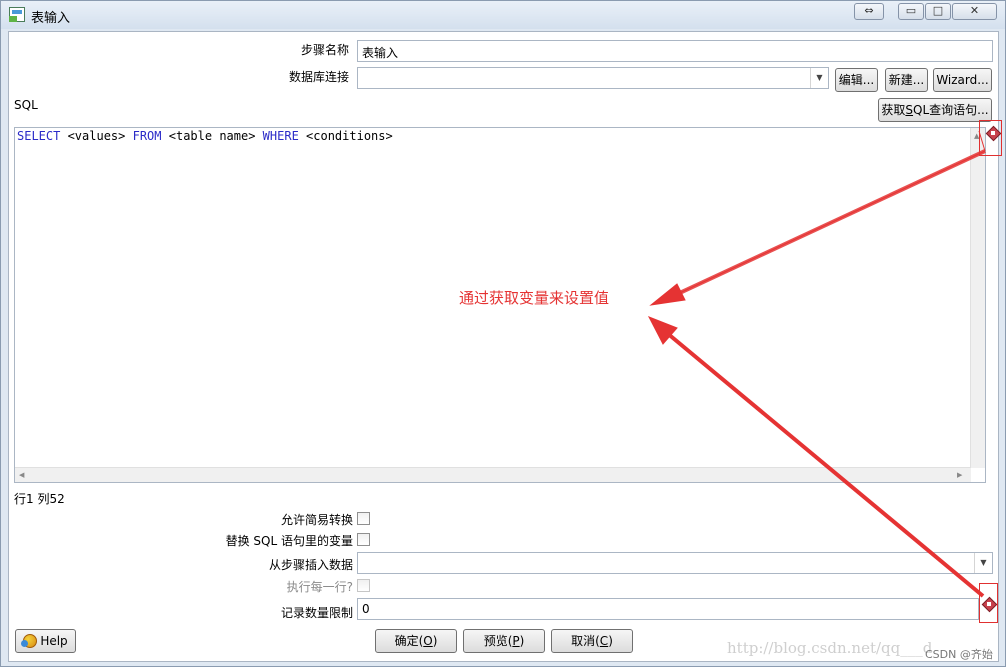  What do you see at coordinates (667, 294) in the screenshot?
I see `arrowhead-top` at bounding box center [667, 294].